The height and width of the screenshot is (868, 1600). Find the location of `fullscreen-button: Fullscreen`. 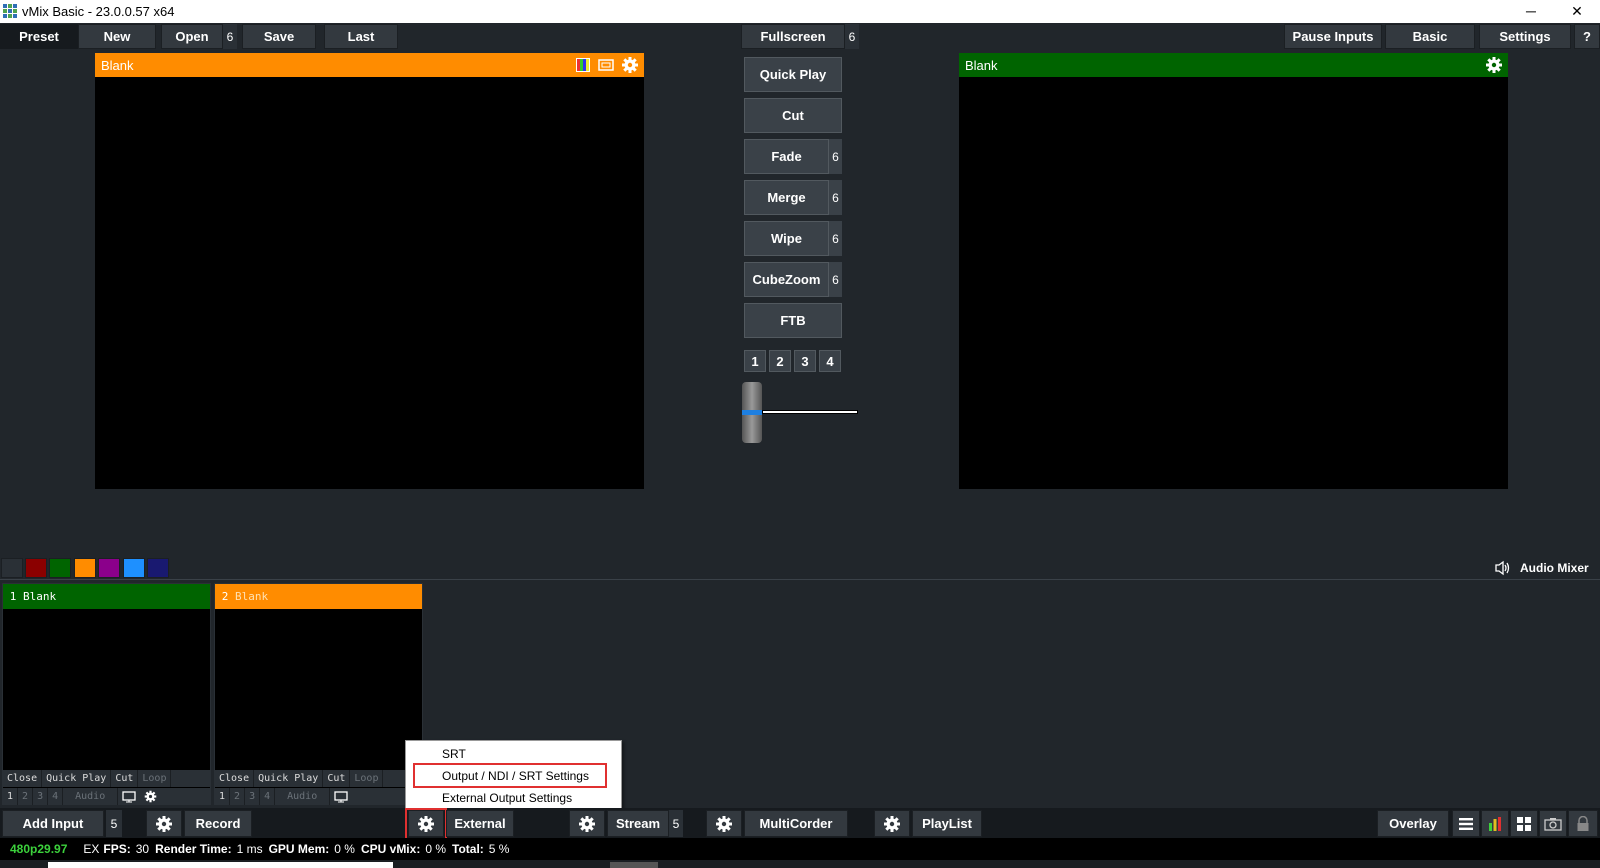

fullscreen-button: Fullscreen is located at coordinates (793, 36).